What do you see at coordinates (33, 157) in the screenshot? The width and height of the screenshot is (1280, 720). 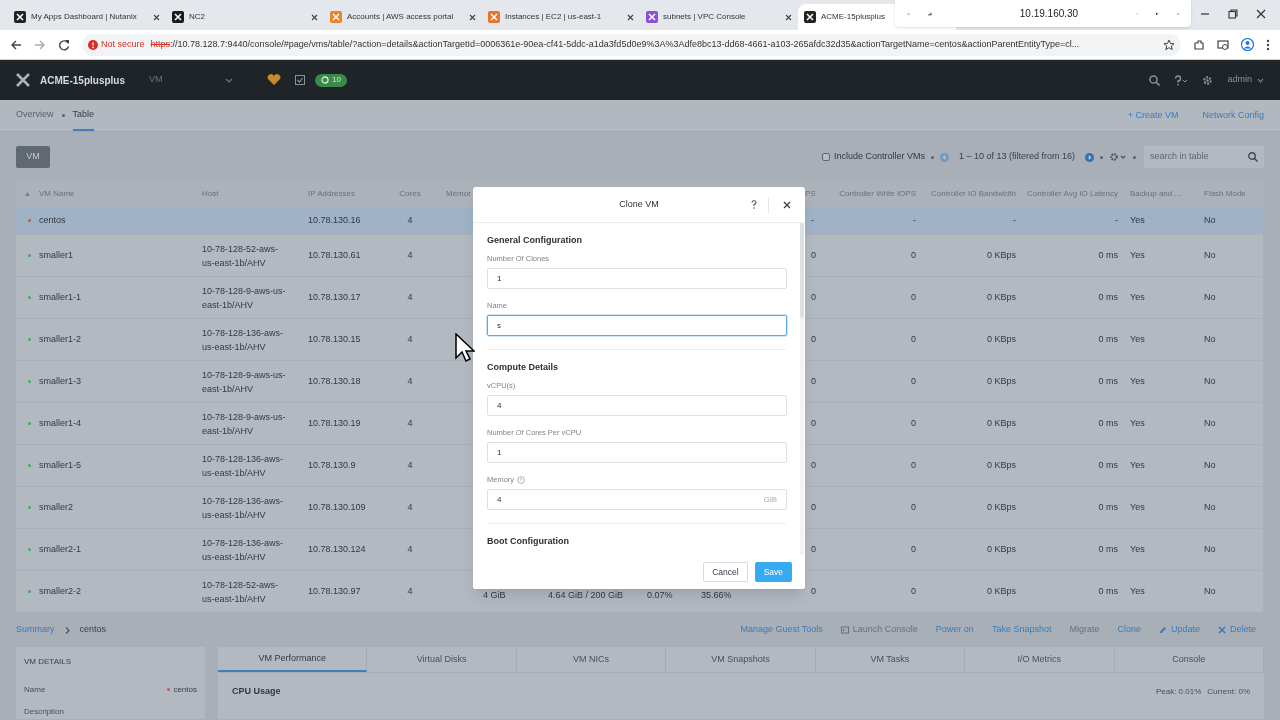 I see `entity-button: VM` at bounding box center [33, 157].